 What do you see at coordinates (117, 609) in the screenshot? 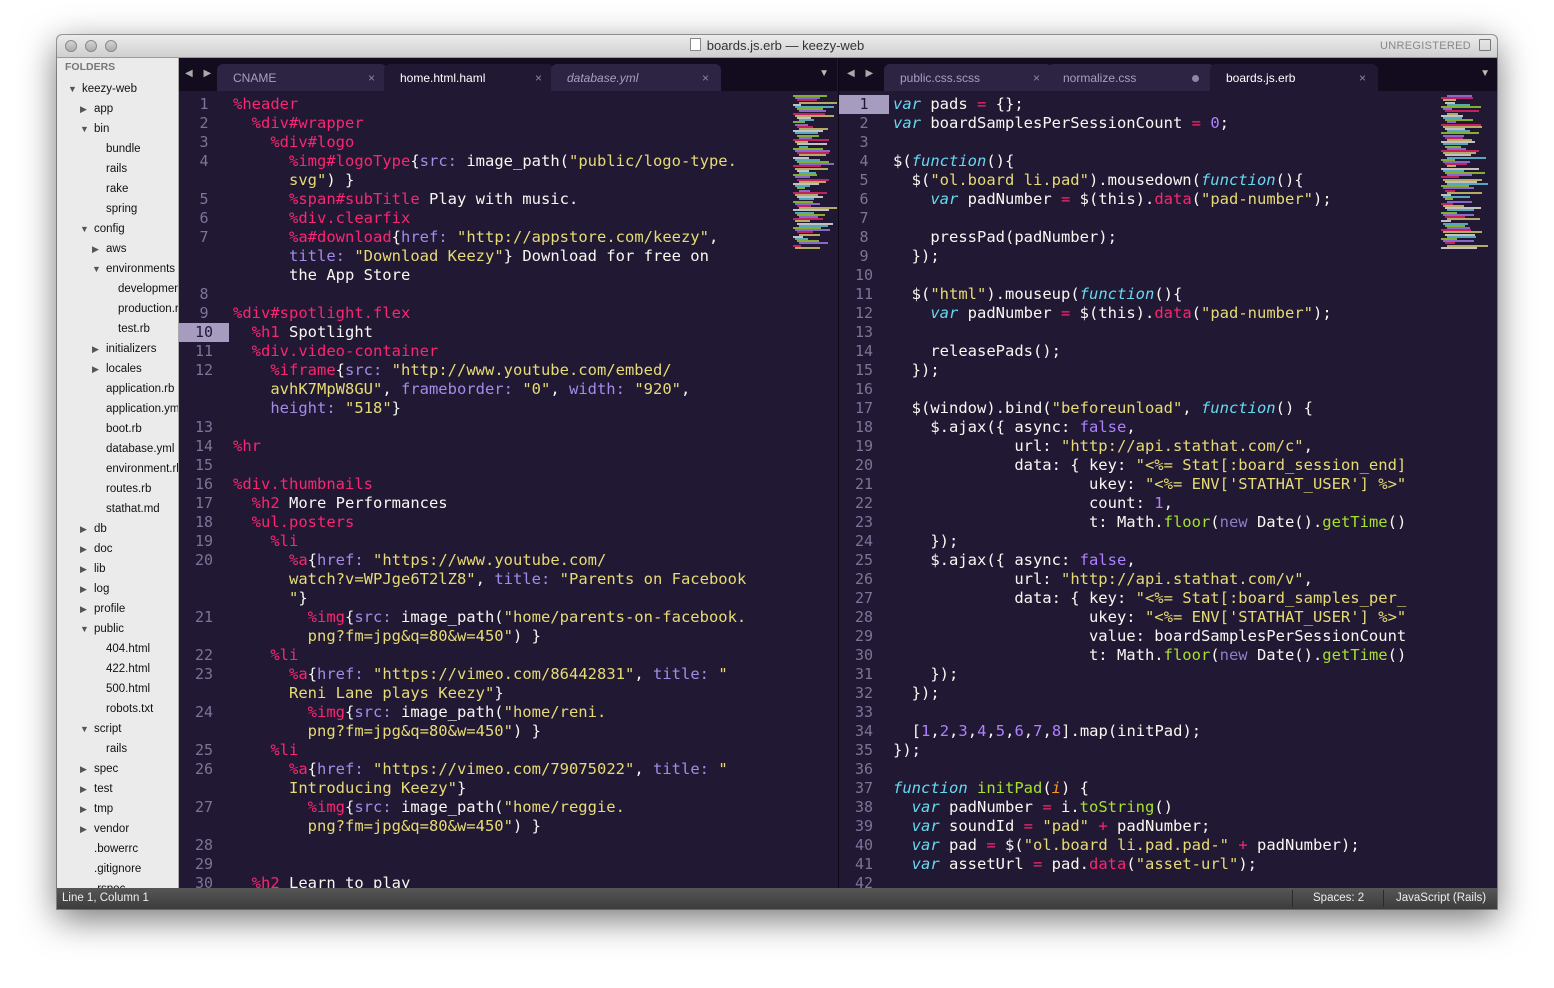
I see `sidebar-folder-item: ▶ profile` at bounding box center [117, 609].